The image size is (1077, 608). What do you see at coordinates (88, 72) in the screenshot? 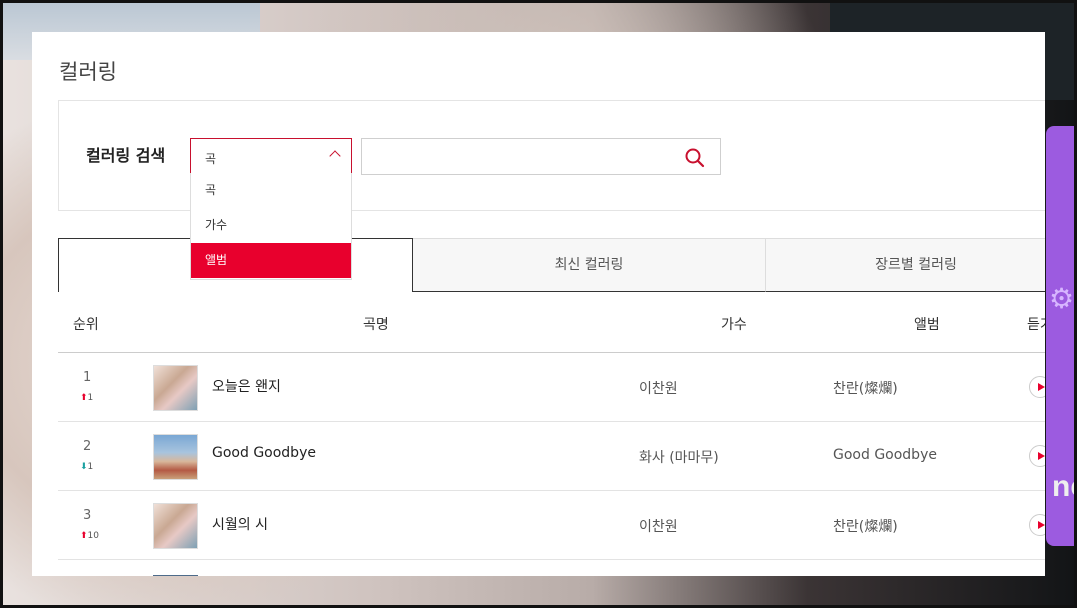
I see `page-title: 컬러링` at bounding box center [88, 72].